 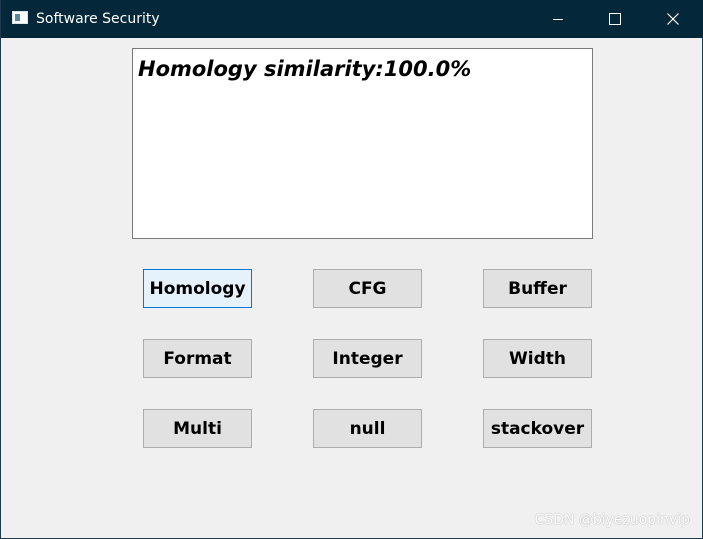 I want to click on similarity-result: Homology similarity:100.0%, so click(x=305, y=69).